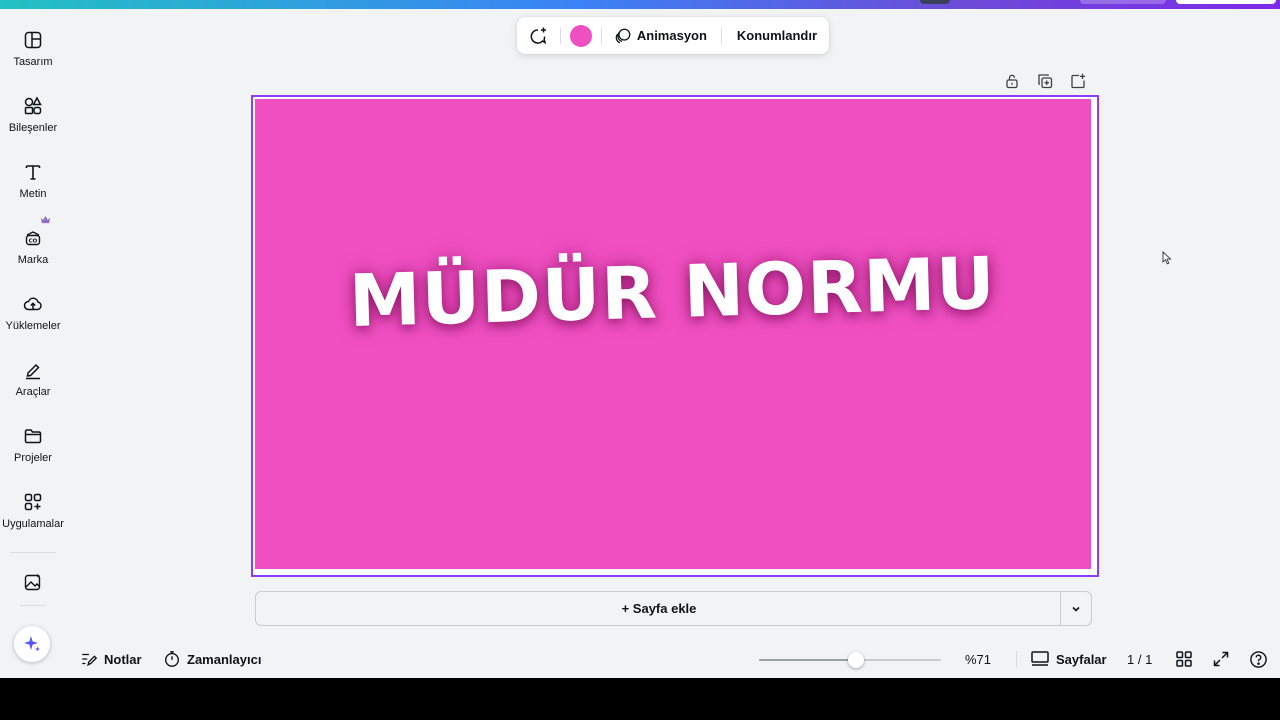 The height and width of the screenshot is (720, 1280). I want to click on position-label: Konumlandır, so click(777, 35).